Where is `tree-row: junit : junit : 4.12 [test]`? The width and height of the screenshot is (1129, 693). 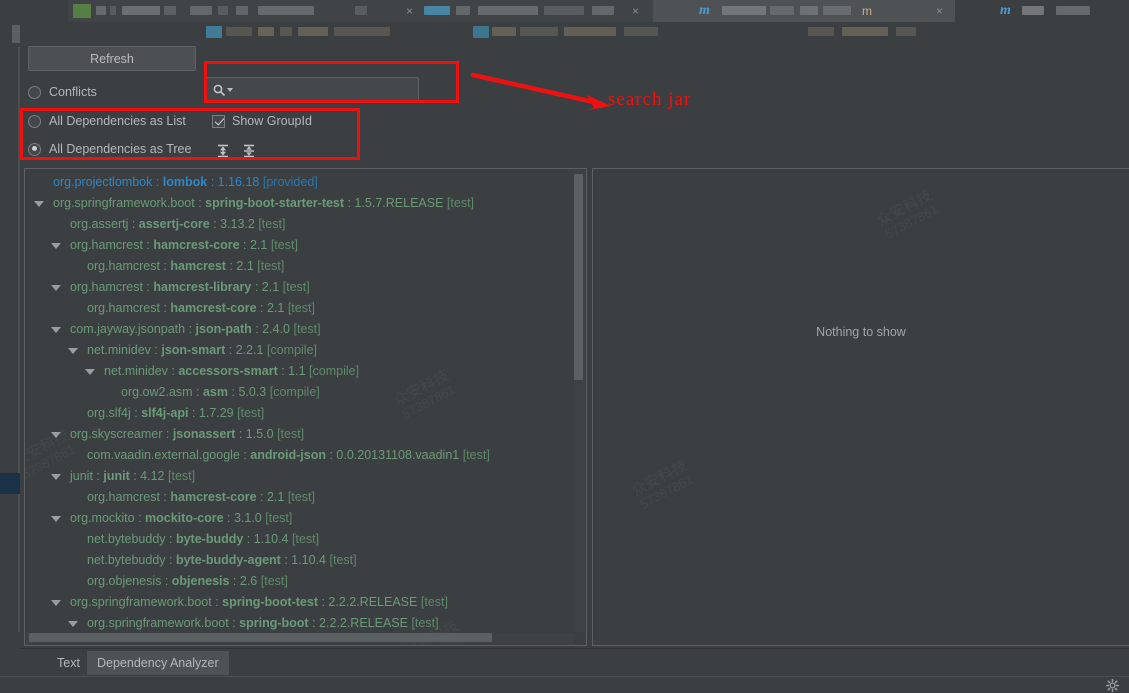
tree-row: junit : junit : 4.12 [test] is located at coordinates (305, 476).